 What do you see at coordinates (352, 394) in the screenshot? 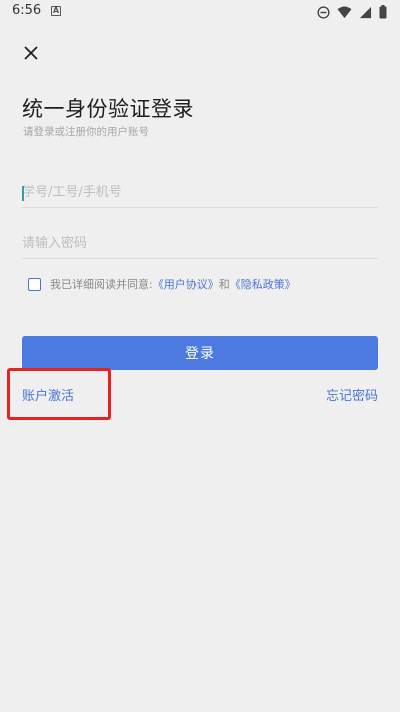
I see `forgot-password-link: 忘记密码` at bounding box center [352, 394].